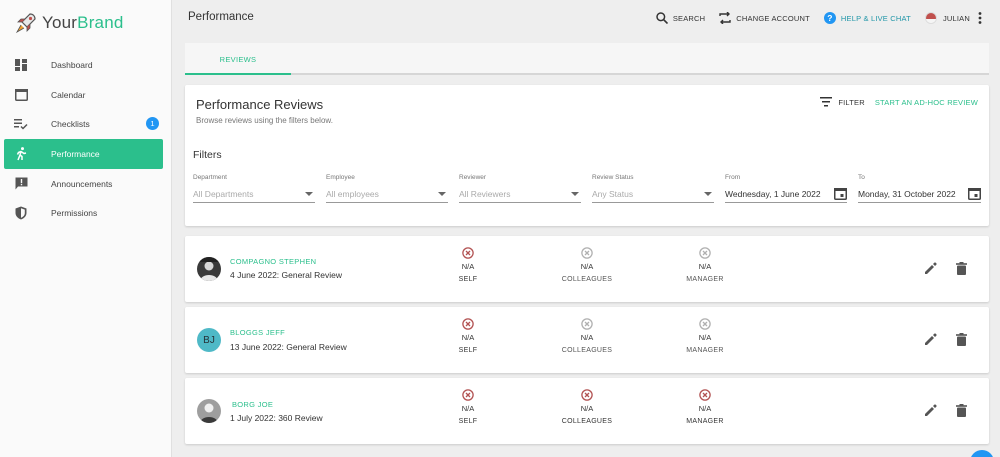 This screenshot has height=457, width=1000. What do you see at coordinates (930, 18) in the screenshot?
I see `flag-icon` at bounding box center [930, 18].